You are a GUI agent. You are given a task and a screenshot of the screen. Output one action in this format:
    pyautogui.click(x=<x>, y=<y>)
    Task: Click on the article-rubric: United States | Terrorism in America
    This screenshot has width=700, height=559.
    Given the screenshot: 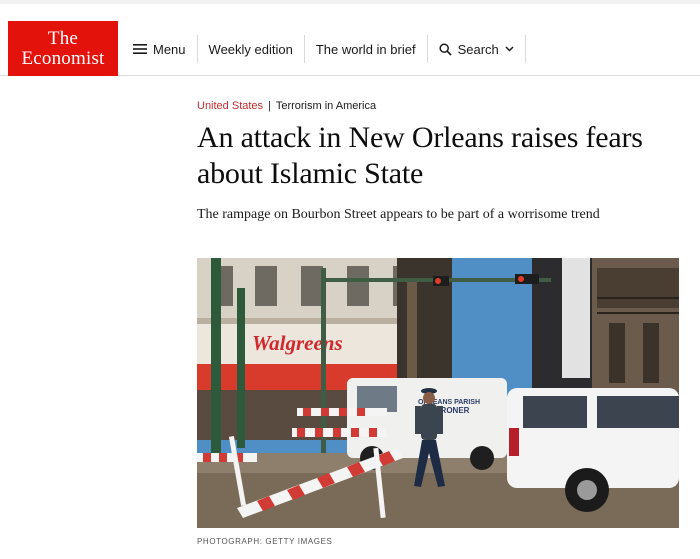 What is the action you would take?
    pyautogui.click(x=286, y=106)
    